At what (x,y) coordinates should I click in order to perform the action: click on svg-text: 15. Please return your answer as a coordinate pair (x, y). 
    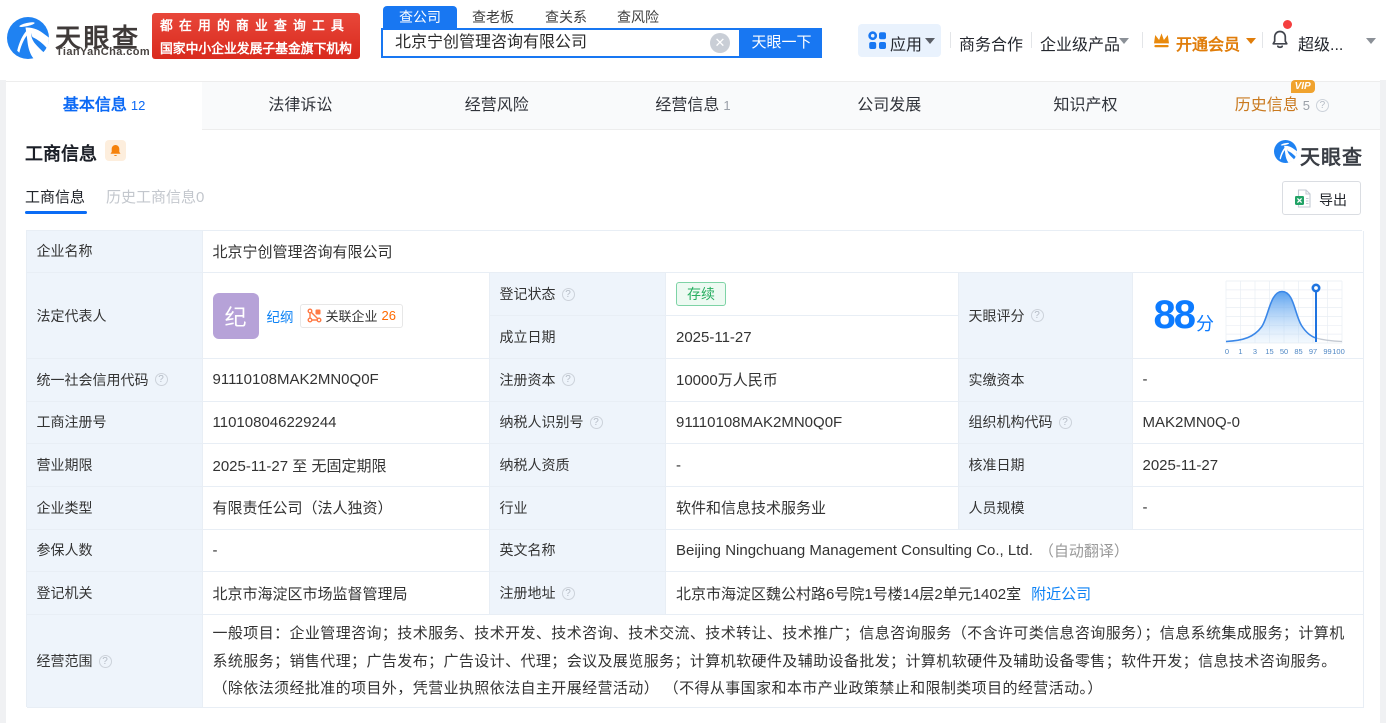
    Looking at the image, I should click on (1269, 351).